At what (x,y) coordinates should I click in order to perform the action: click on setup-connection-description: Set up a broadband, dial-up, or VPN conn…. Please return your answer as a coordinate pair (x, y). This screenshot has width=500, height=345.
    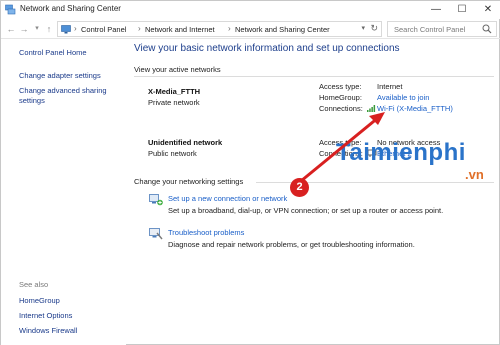
    Looking at the image, I should click on (306, 210).